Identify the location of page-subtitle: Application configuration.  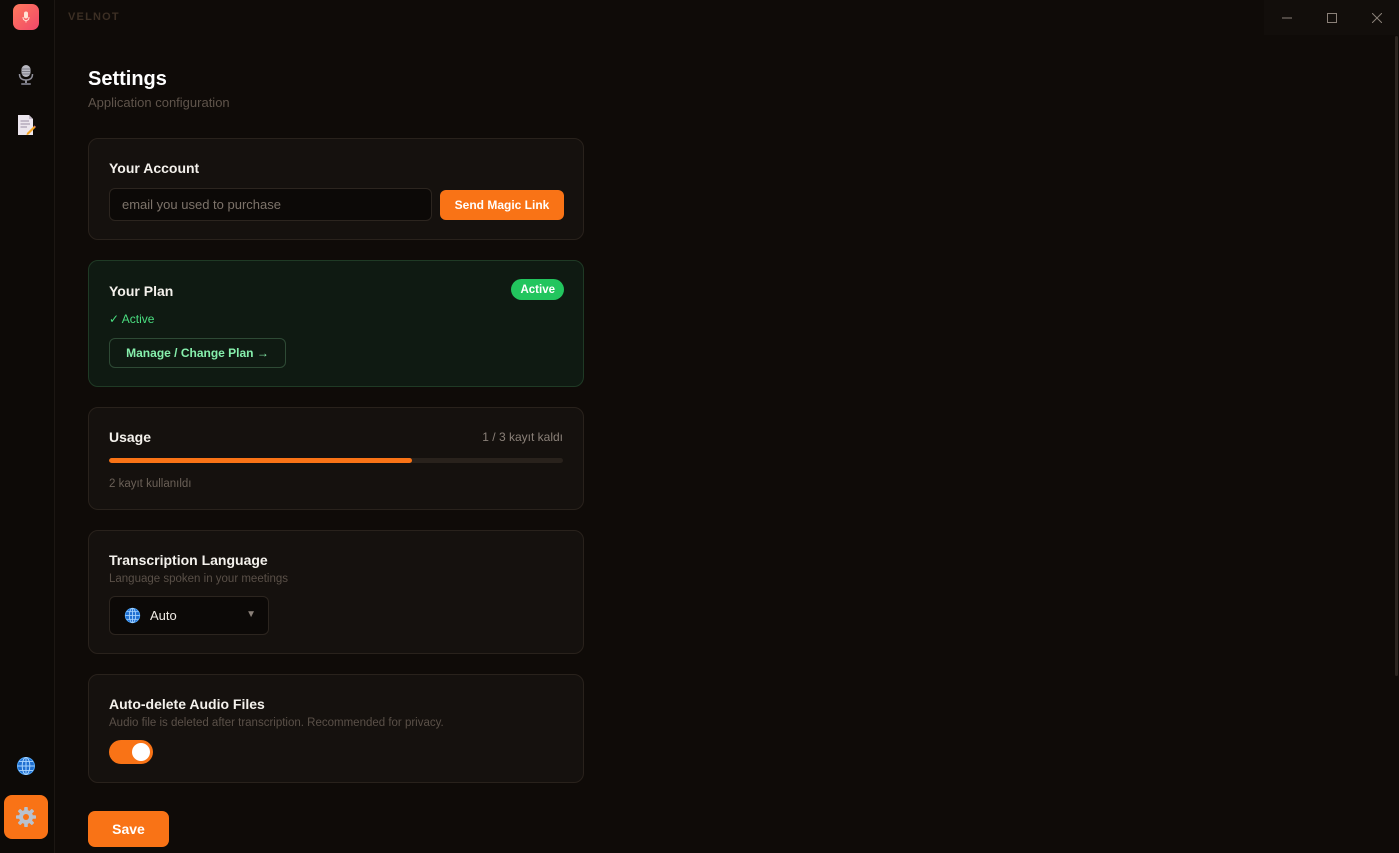
(159, 102).